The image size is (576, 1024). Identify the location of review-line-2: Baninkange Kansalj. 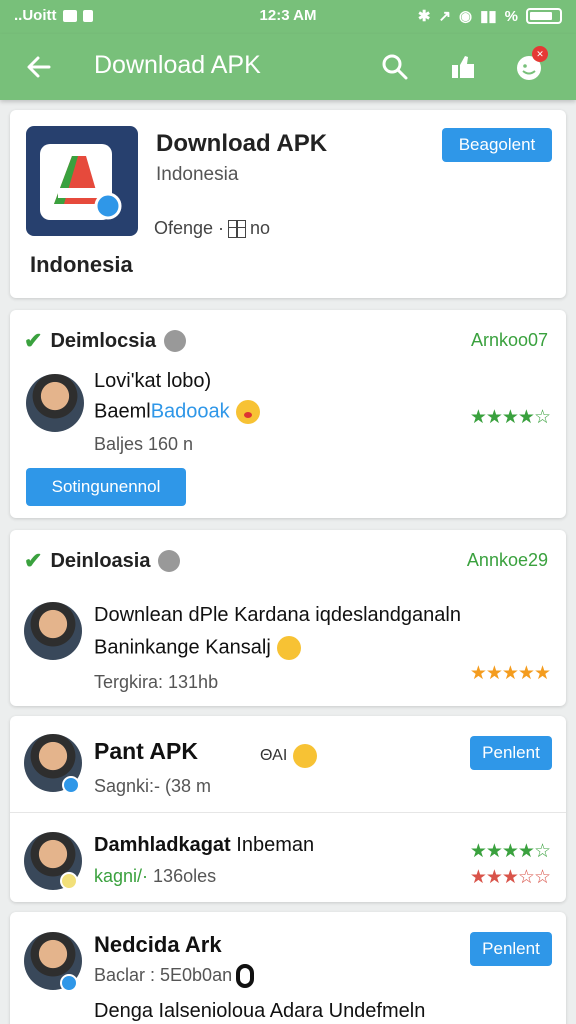
(197, 648).